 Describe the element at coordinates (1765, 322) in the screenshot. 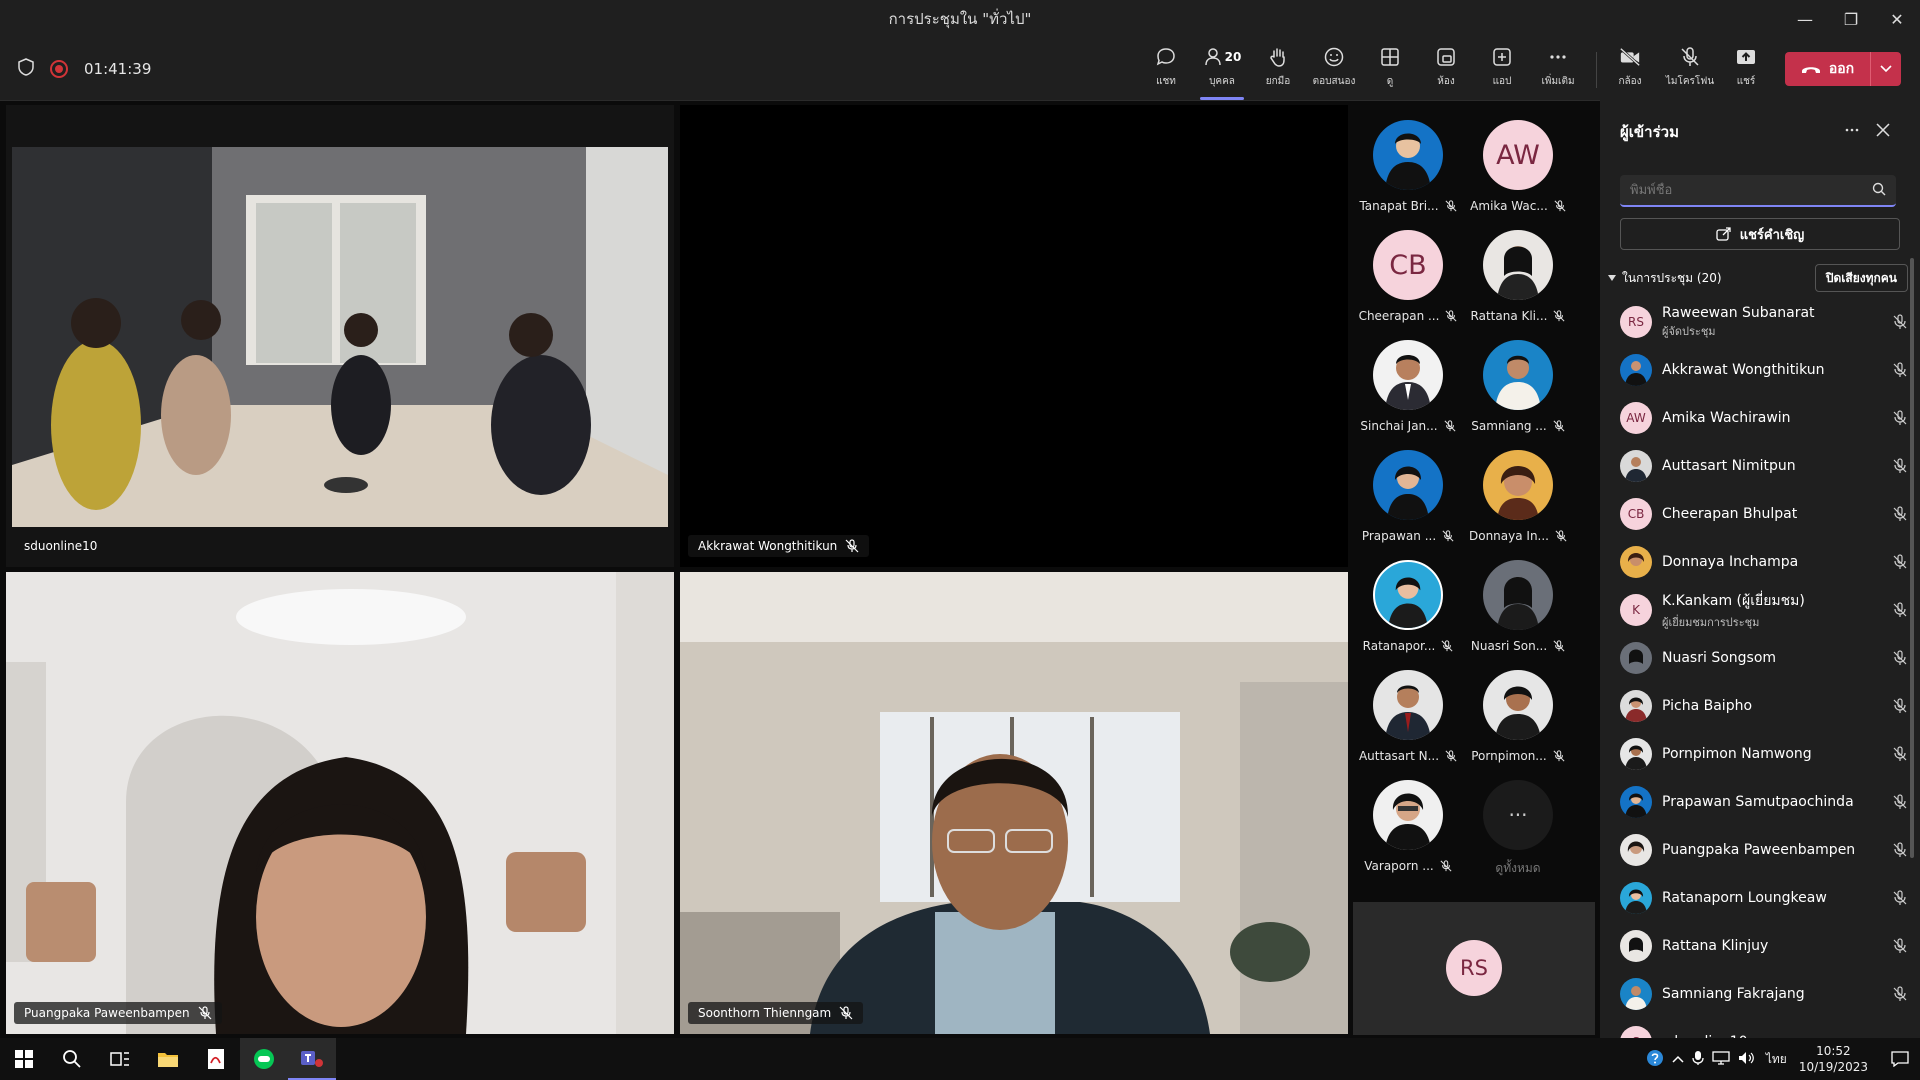

I see `participant-row: RS Raweewan Subanarat ผู้จัดประชุม` at that location.